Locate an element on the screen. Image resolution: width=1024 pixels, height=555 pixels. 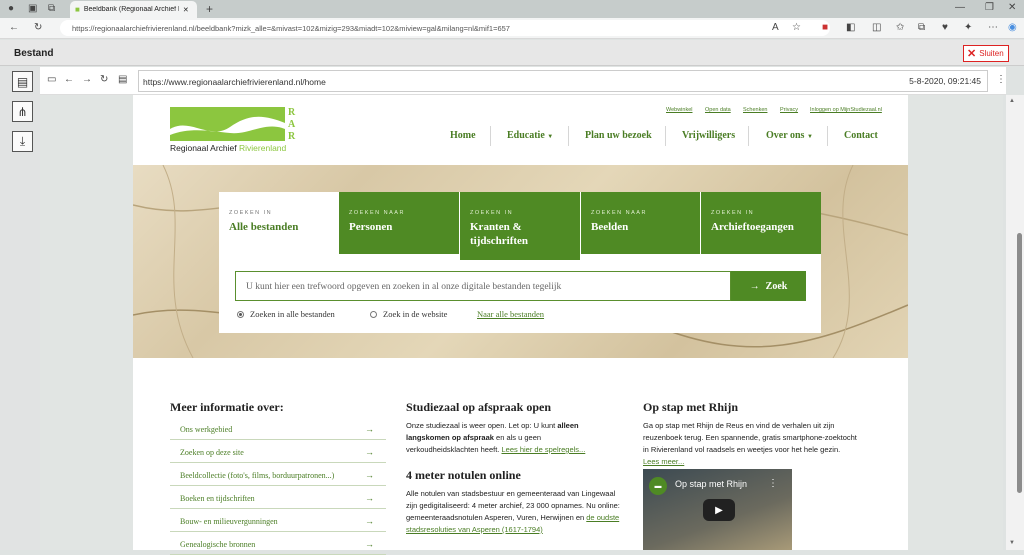
play-button-icon: ▶ is located at coordinates (719, 510).